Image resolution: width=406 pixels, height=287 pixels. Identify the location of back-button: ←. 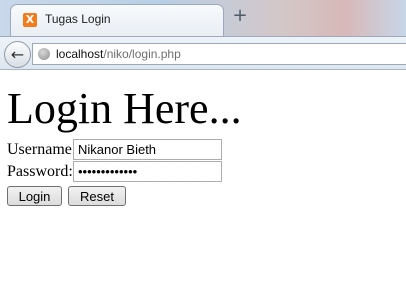
(17, 54).